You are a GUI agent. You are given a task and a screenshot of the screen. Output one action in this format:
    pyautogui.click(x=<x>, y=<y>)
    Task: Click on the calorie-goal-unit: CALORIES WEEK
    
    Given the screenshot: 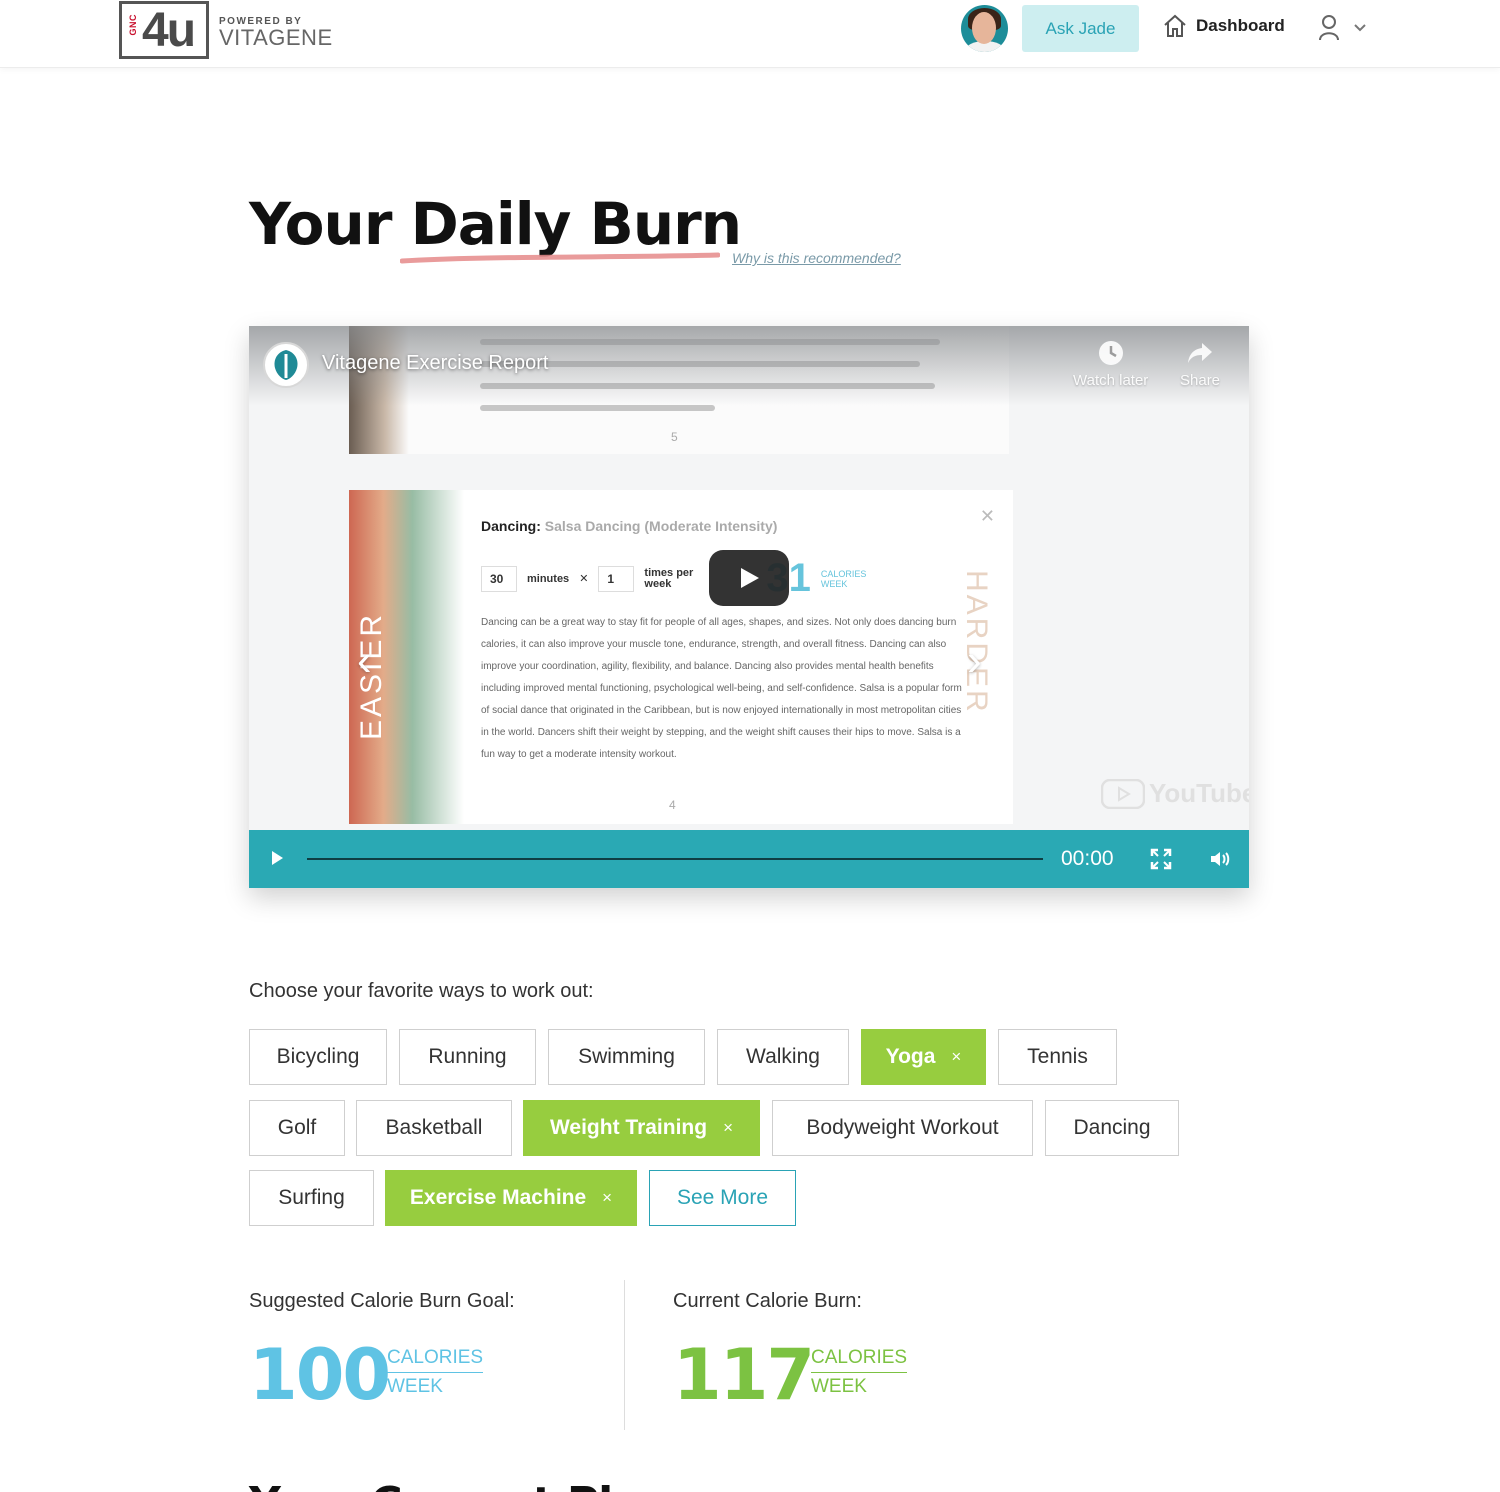 What is the action you would take?
    pyautogui.click(x=435, y=1372)
    